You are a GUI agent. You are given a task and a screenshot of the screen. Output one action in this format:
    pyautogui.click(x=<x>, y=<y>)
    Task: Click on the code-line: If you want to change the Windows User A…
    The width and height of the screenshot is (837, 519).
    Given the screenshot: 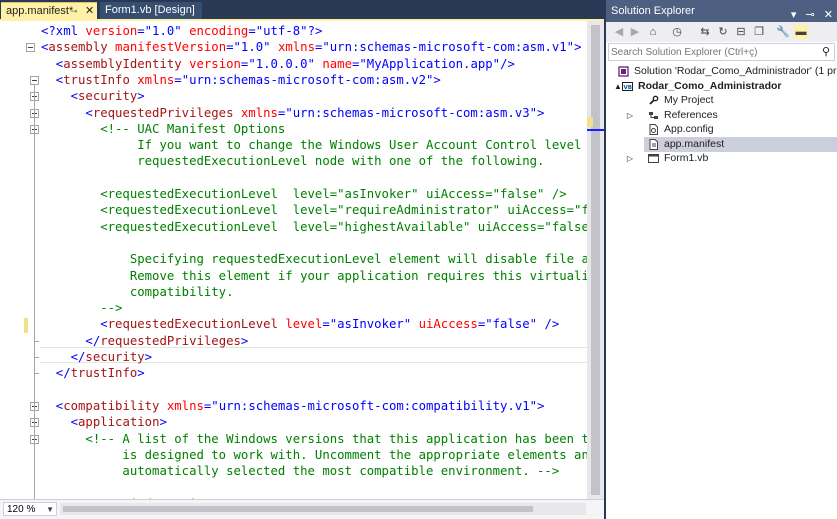 What is the action you would take?
    pyautogui.click(x=314, y=145)
    